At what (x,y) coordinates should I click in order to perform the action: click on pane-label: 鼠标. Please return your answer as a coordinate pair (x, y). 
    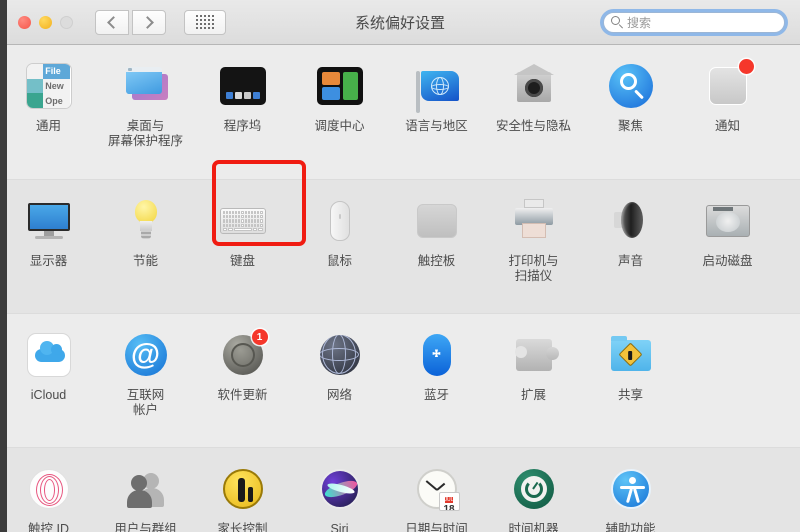
    Looking at the image, I should click on (339, 261).